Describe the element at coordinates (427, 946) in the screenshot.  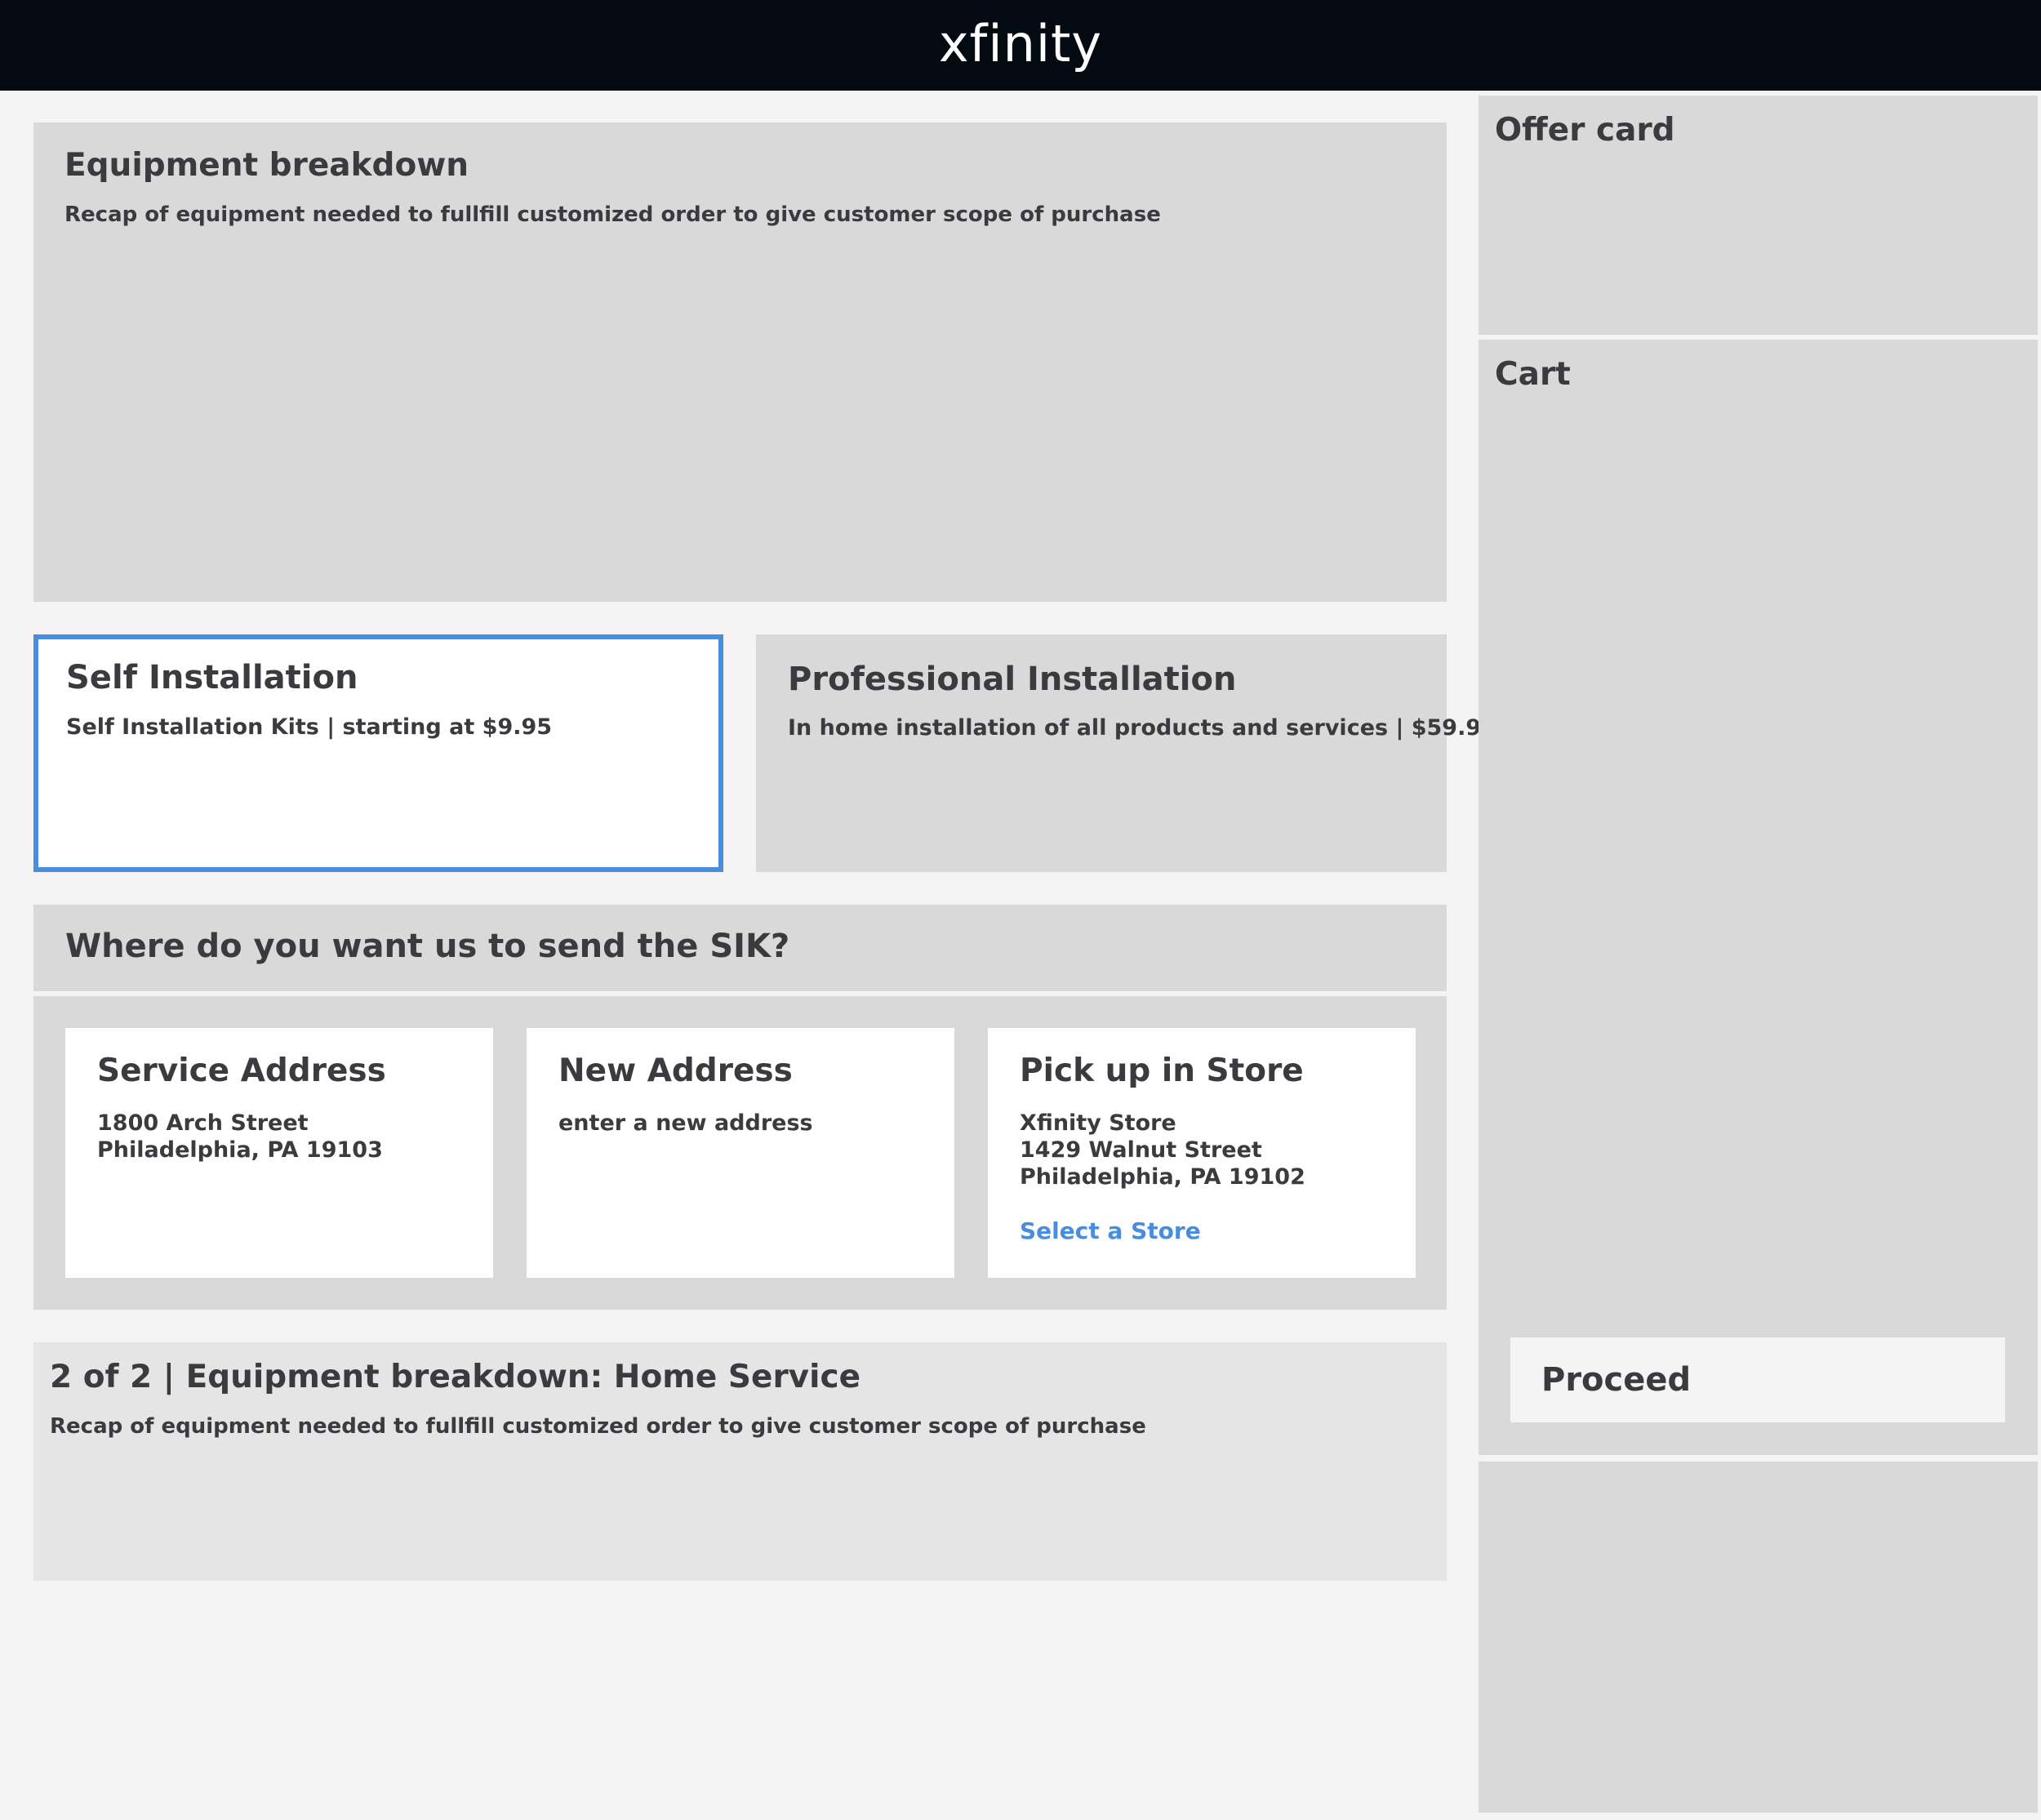
I see `shipping-question: Where do you want us to send the SIK?` at that location.